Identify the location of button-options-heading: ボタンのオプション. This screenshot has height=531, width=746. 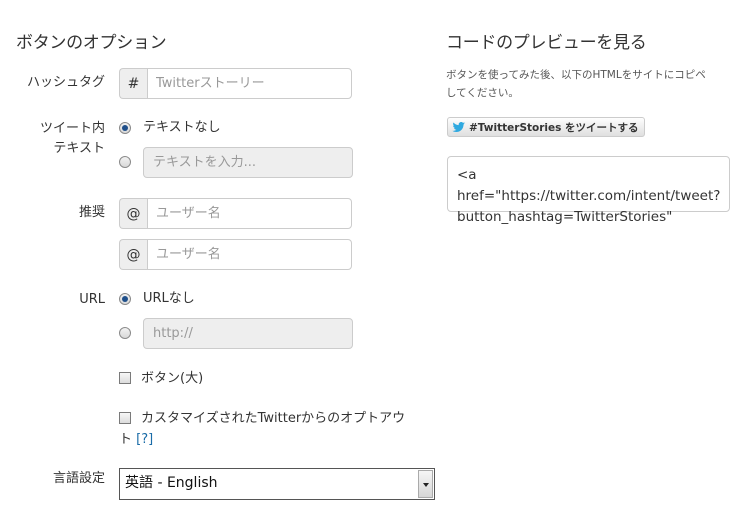
(91, 43).